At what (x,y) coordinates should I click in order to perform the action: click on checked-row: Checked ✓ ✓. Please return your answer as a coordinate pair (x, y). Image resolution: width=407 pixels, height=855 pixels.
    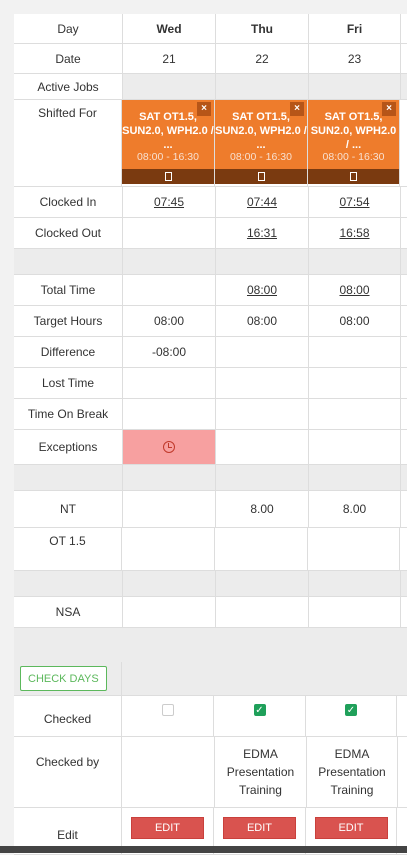
    Looking at the image, I should click on (210, 716).